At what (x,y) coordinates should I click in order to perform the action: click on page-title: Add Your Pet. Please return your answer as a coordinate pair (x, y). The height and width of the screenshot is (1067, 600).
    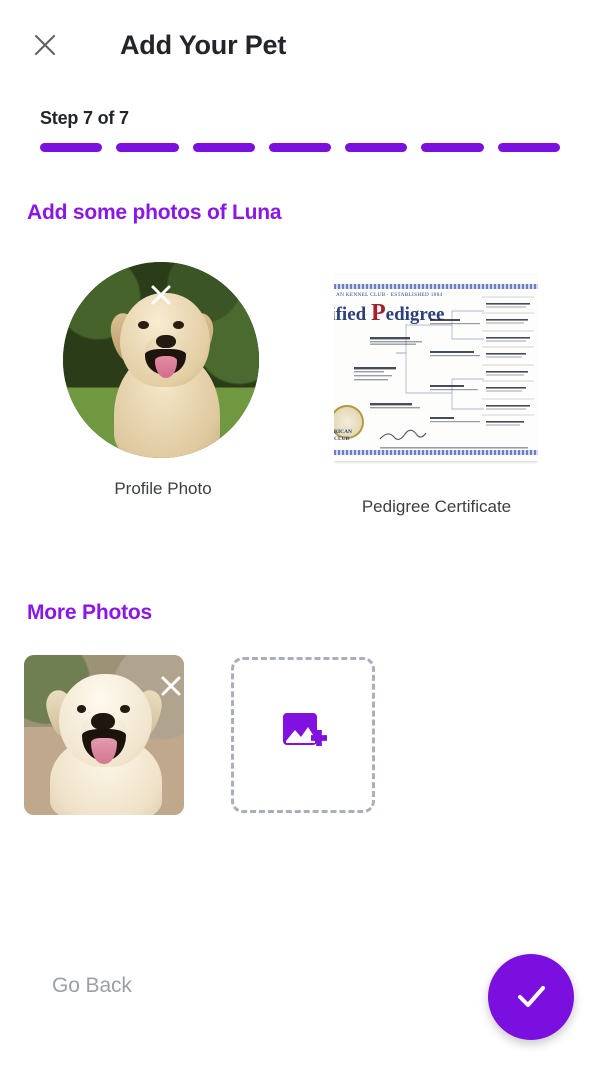
    Looking at the image, I should click on (203, 44).